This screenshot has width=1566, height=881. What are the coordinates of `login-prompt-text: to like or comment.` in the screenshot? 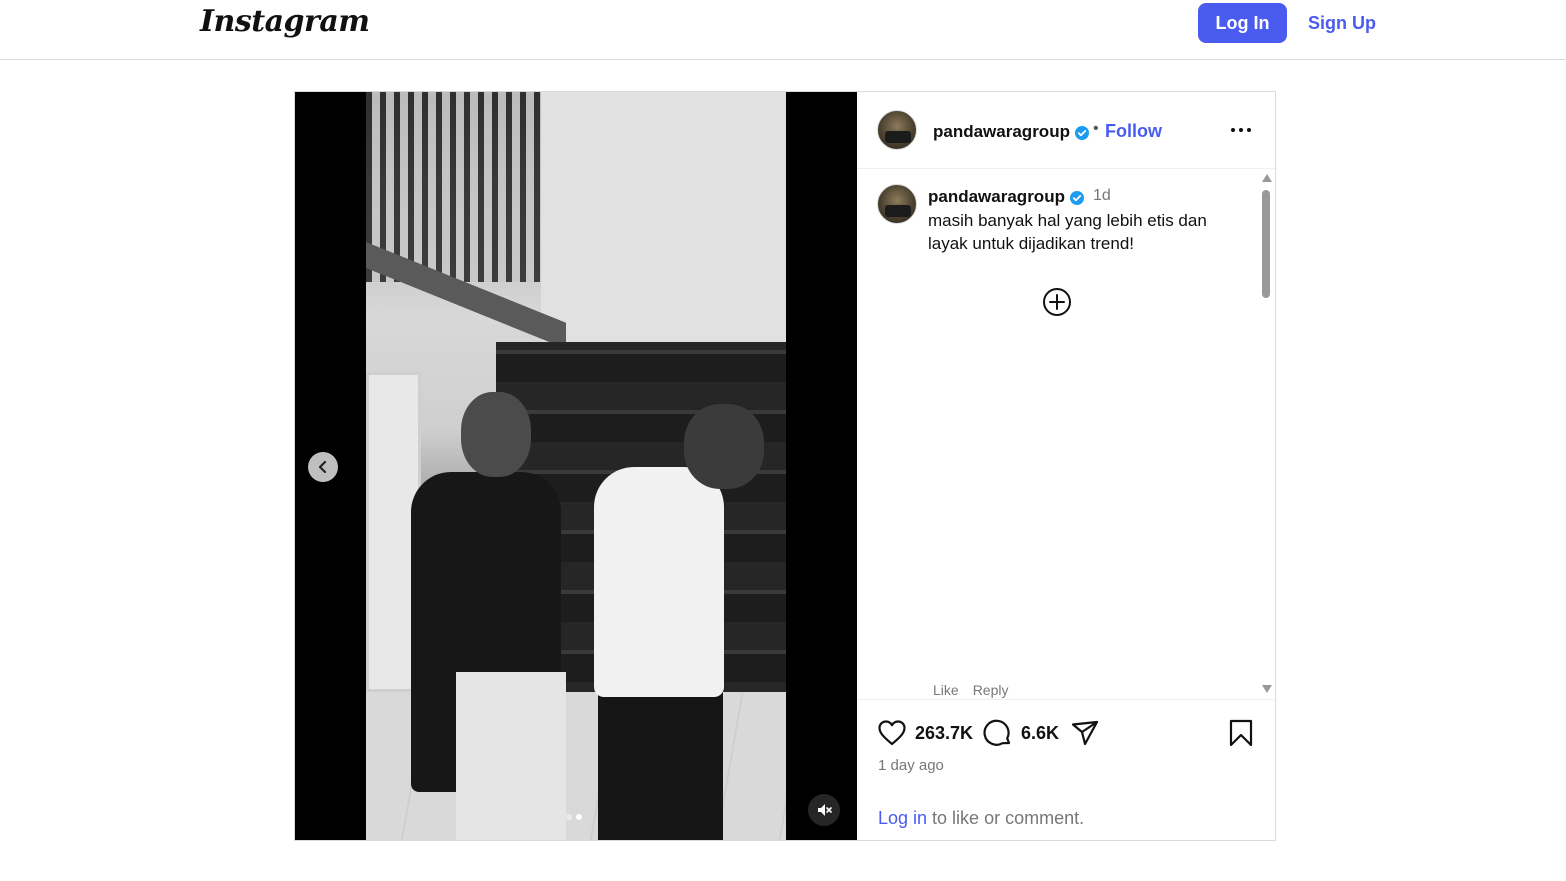 It's located at (1006, 818).